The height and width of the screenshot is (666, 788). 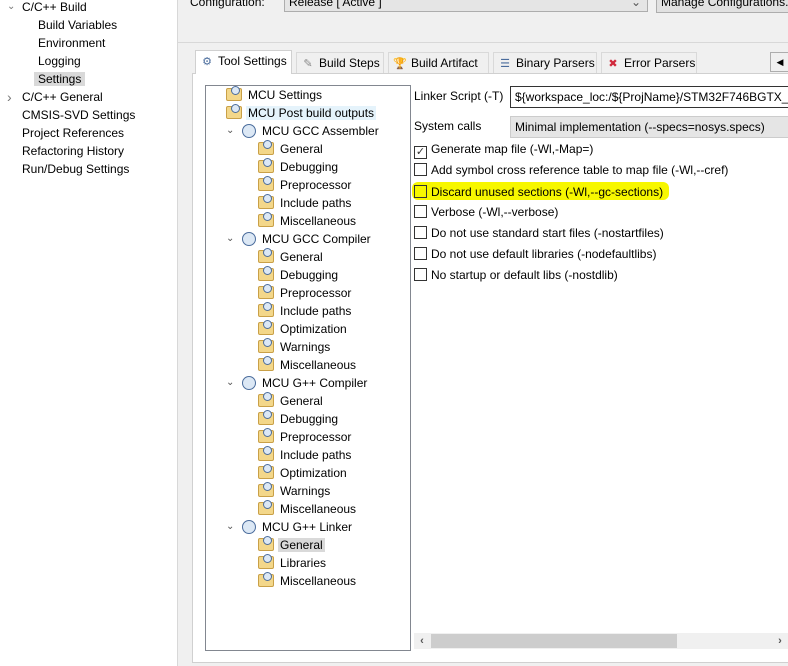 I want to click on nav-item-cmsis-svd-settings: CMSIS-SVD Settings, so click(x=78, y=115).